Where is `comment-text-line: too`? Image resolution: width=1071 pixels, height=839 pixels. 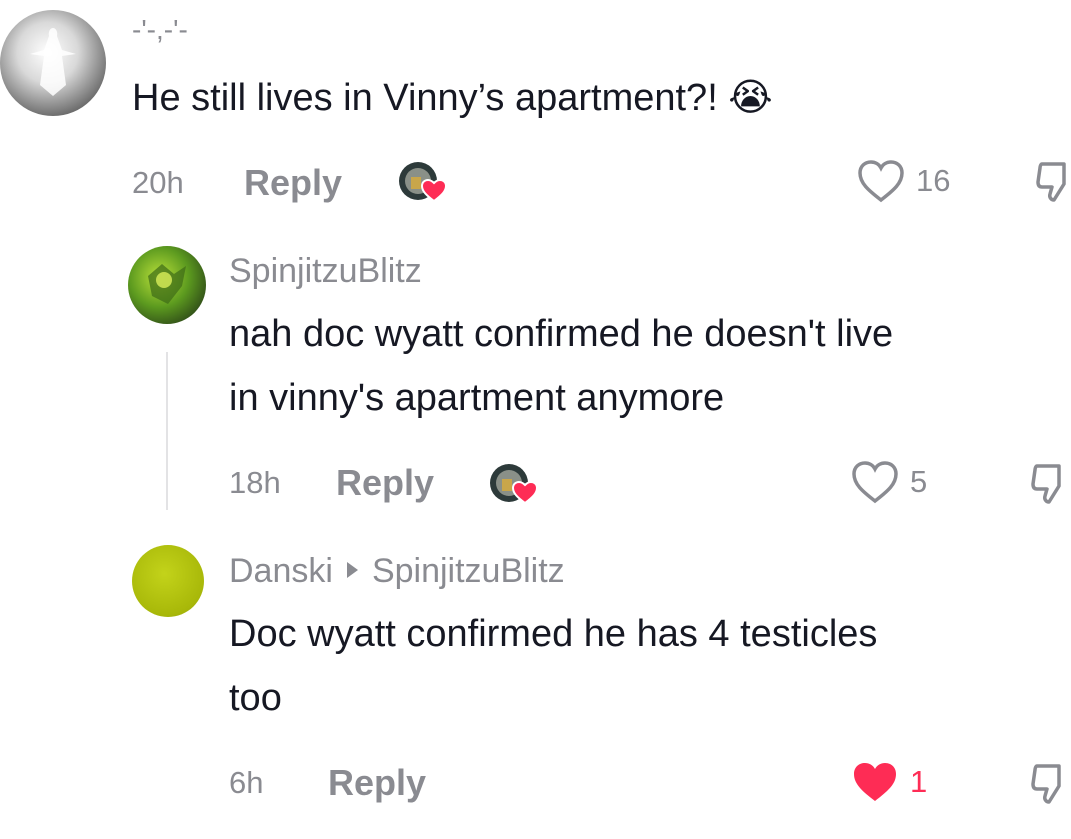 comment-text-line: too is located at coordinates (255, 698).